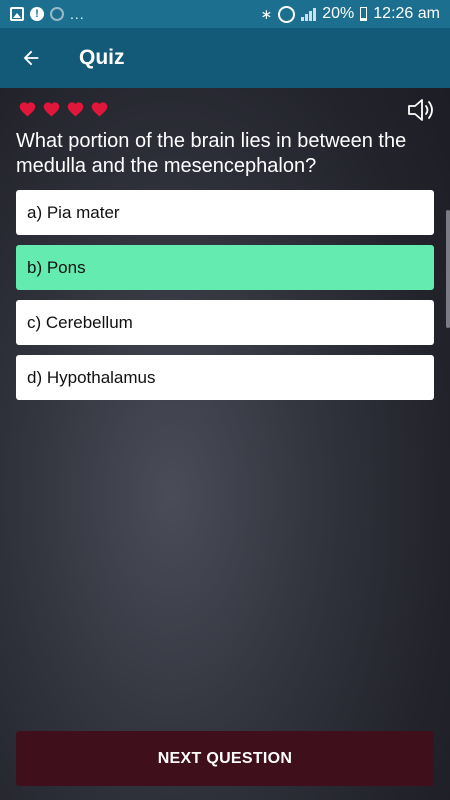 The image size is (450, 800). What do you see at coordinates (63, 108) in the screenshot?
I see `lives` at bounding box center [63, 108].